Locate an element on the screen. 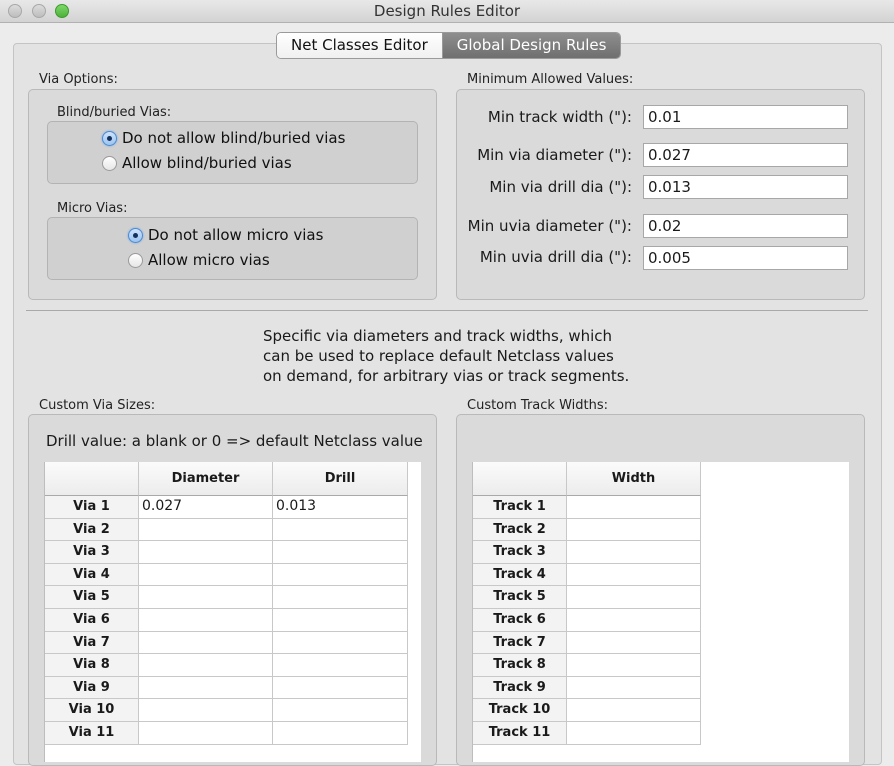 The width and height of the screenshot is (894, 766). separator is located at coordinates (447, 310).